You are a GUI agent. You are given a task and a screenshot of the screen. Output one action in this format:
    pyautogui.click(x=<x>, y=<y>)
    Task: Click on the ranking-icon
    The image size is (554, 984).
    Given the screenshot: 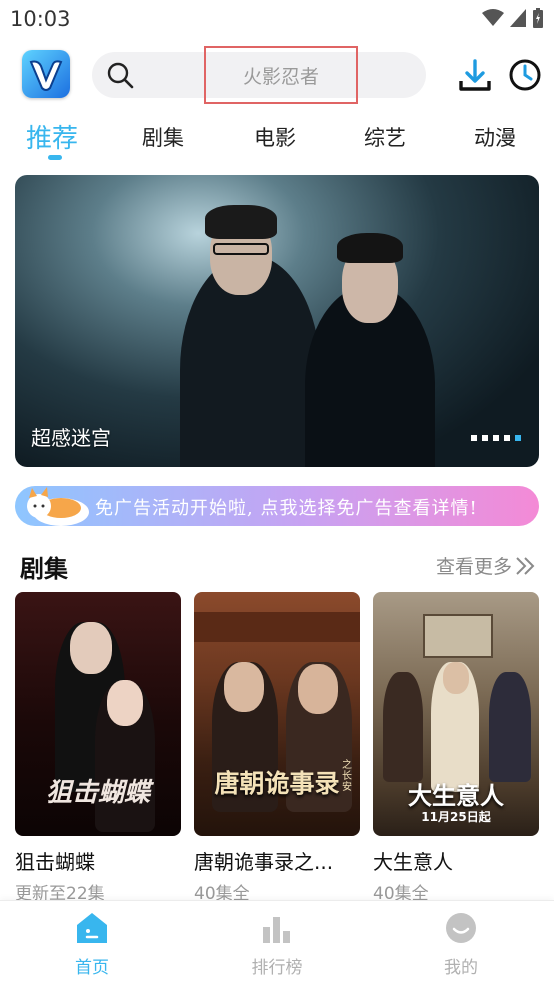 What is the action you would take?
    pyautogui.click(x=276, y=930)
    